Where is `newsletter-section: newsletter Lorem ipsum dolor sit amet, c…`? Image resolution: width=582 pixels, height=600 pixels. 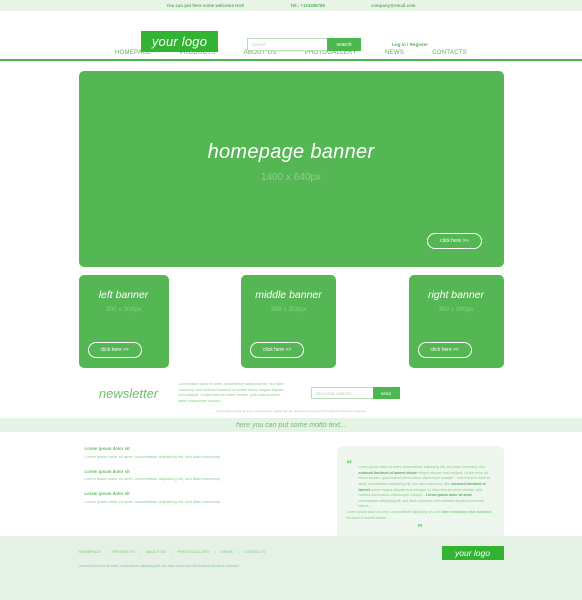 newsletter-section: newsletter Lorem ipsum dolor sit amet, c… is located at coordinates (291, 393).